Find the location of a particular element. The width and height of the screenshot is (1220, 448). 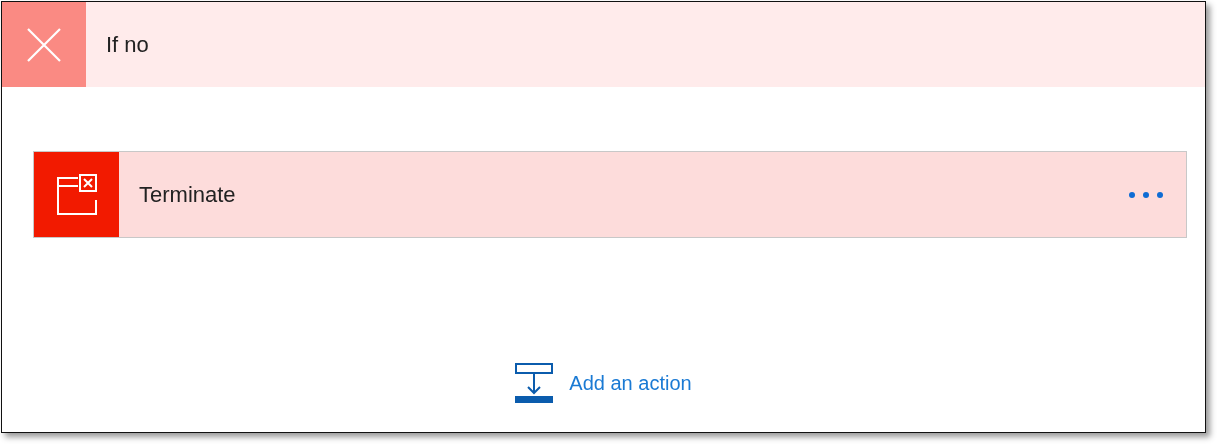

branch-title: If no is located at coordinates (127, 45).